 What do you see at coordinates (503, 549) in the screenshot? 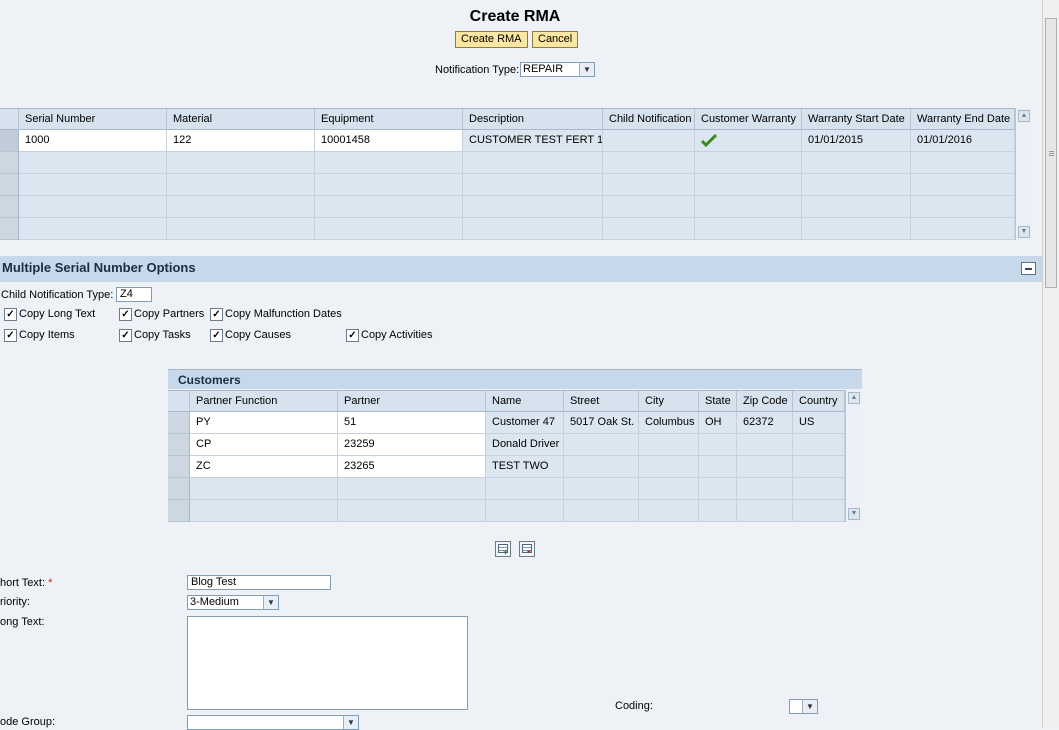
I see `add-row-icon: +` at bounding box center [503, 549].